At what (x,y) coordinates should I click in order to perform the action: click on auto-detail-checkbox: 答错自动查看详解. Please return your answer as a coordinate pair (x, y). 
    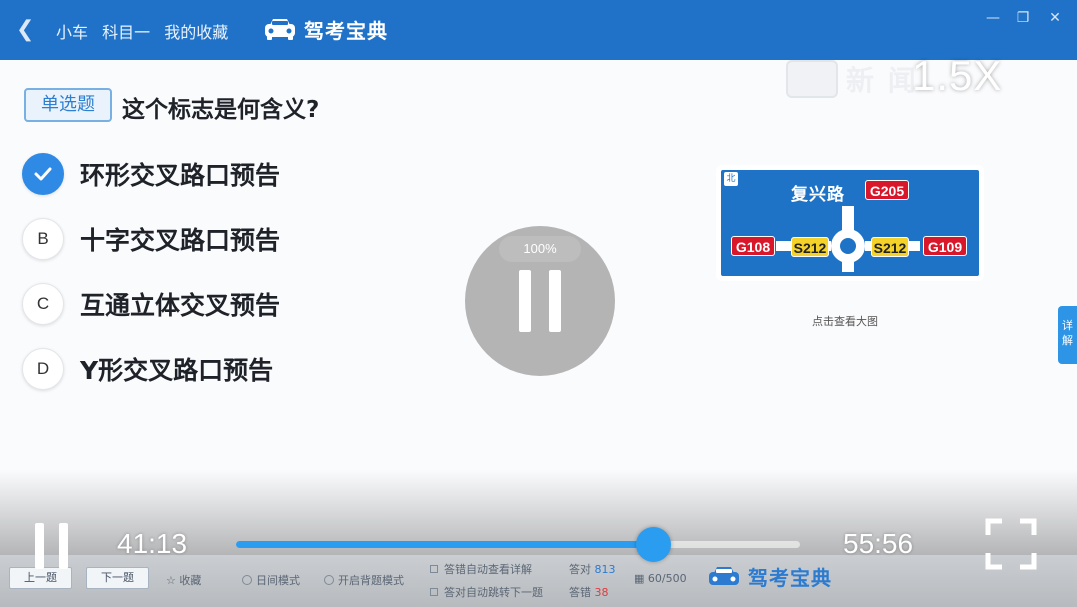
    Looking at the image, I should click on (481, 569).